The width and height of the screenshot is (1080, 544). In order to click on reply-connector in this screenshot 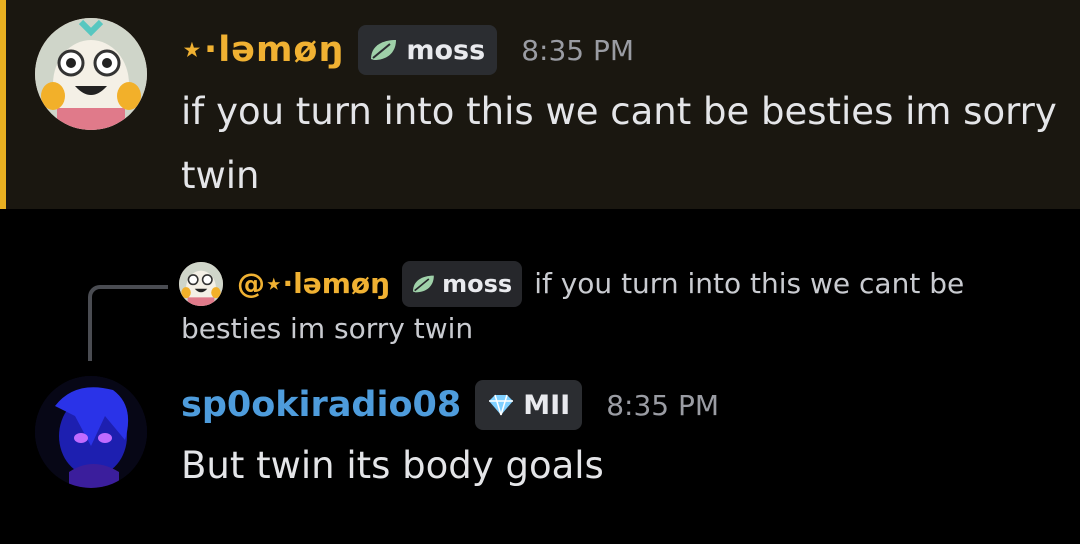, I will do `click(128, 323)`.